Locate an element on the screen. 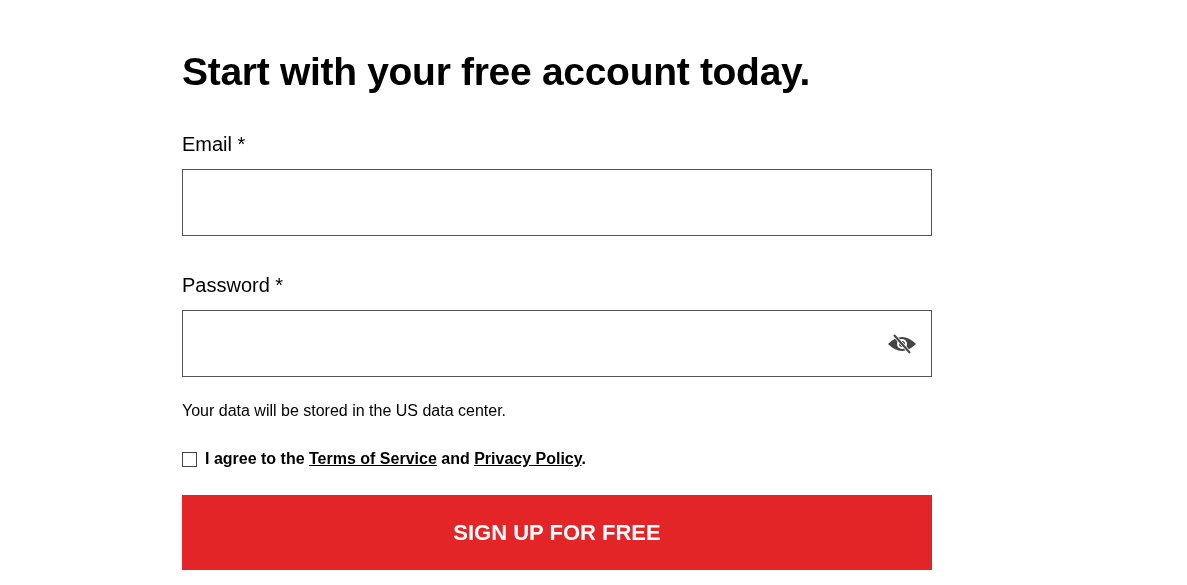 The width and height of the screenshot is (1187, 585). field-label: Password * is located at coordinates (233, 285).